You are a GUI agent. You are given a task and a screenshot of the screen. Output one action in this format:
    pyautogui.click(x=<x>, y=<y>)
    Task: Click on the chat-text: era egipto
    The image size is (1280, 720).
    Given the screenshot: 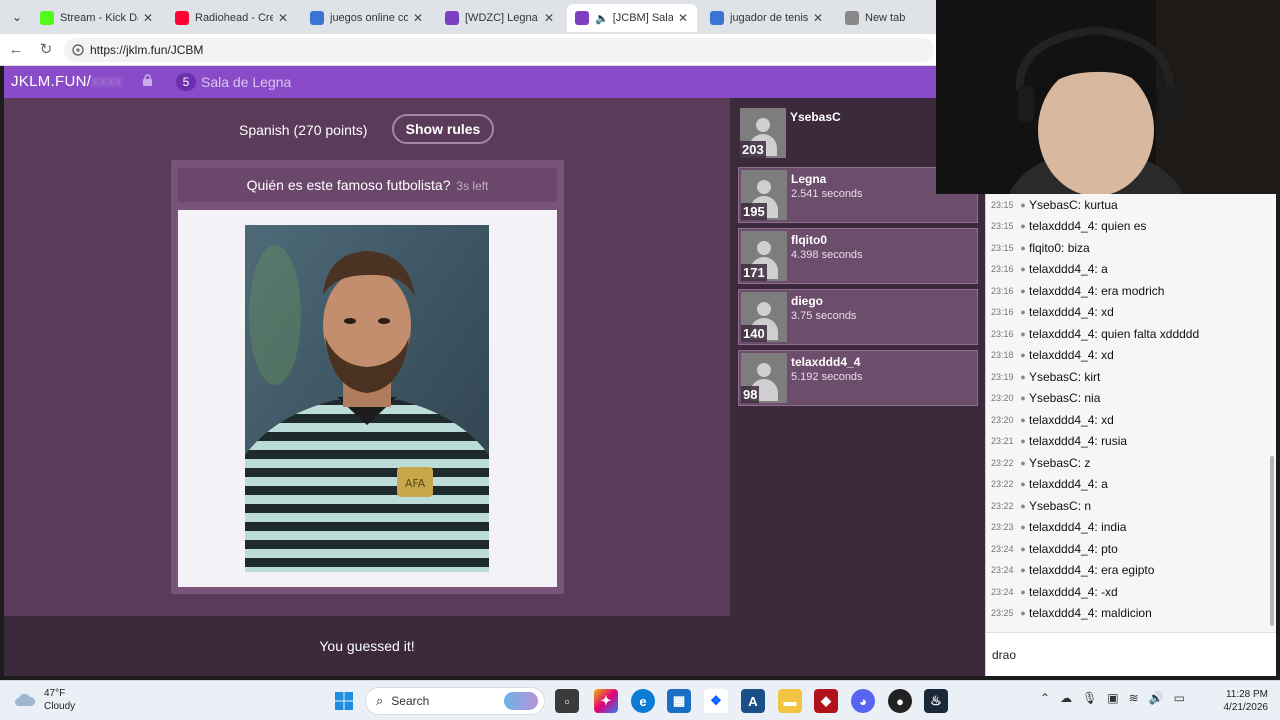 What is the action you would take?
    pyautogui.click(x=1128, y=570)
    